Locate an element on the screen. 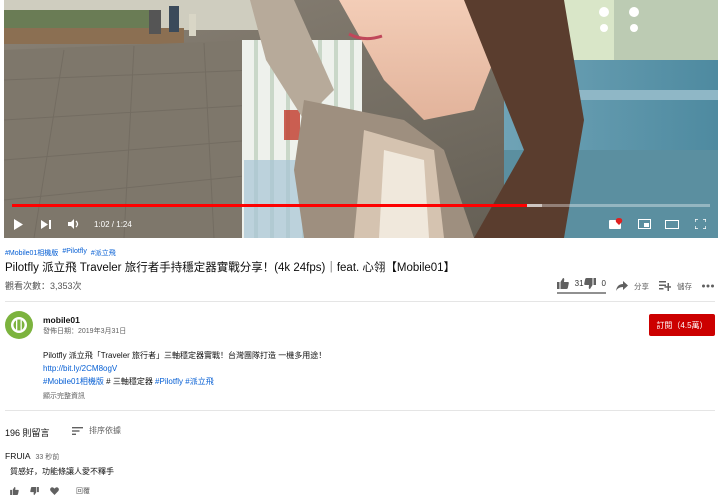  heart-icon is located at coordinates (54, 491).